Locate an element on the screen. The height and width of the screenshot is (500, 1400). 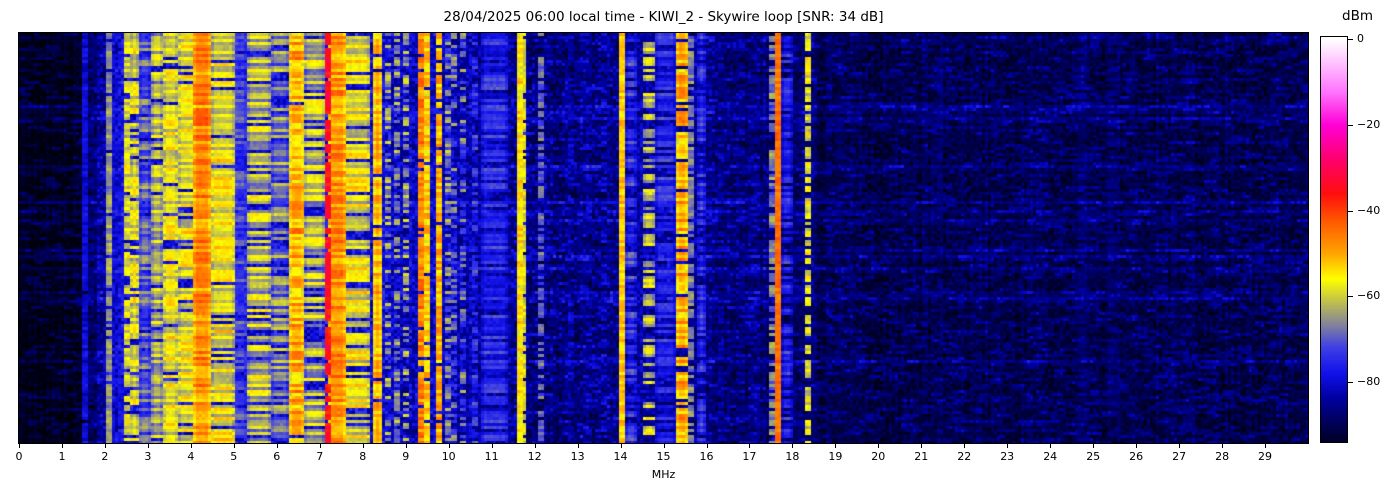
x-axis-tick-label: 29 is located at coordinates (1265, 456).